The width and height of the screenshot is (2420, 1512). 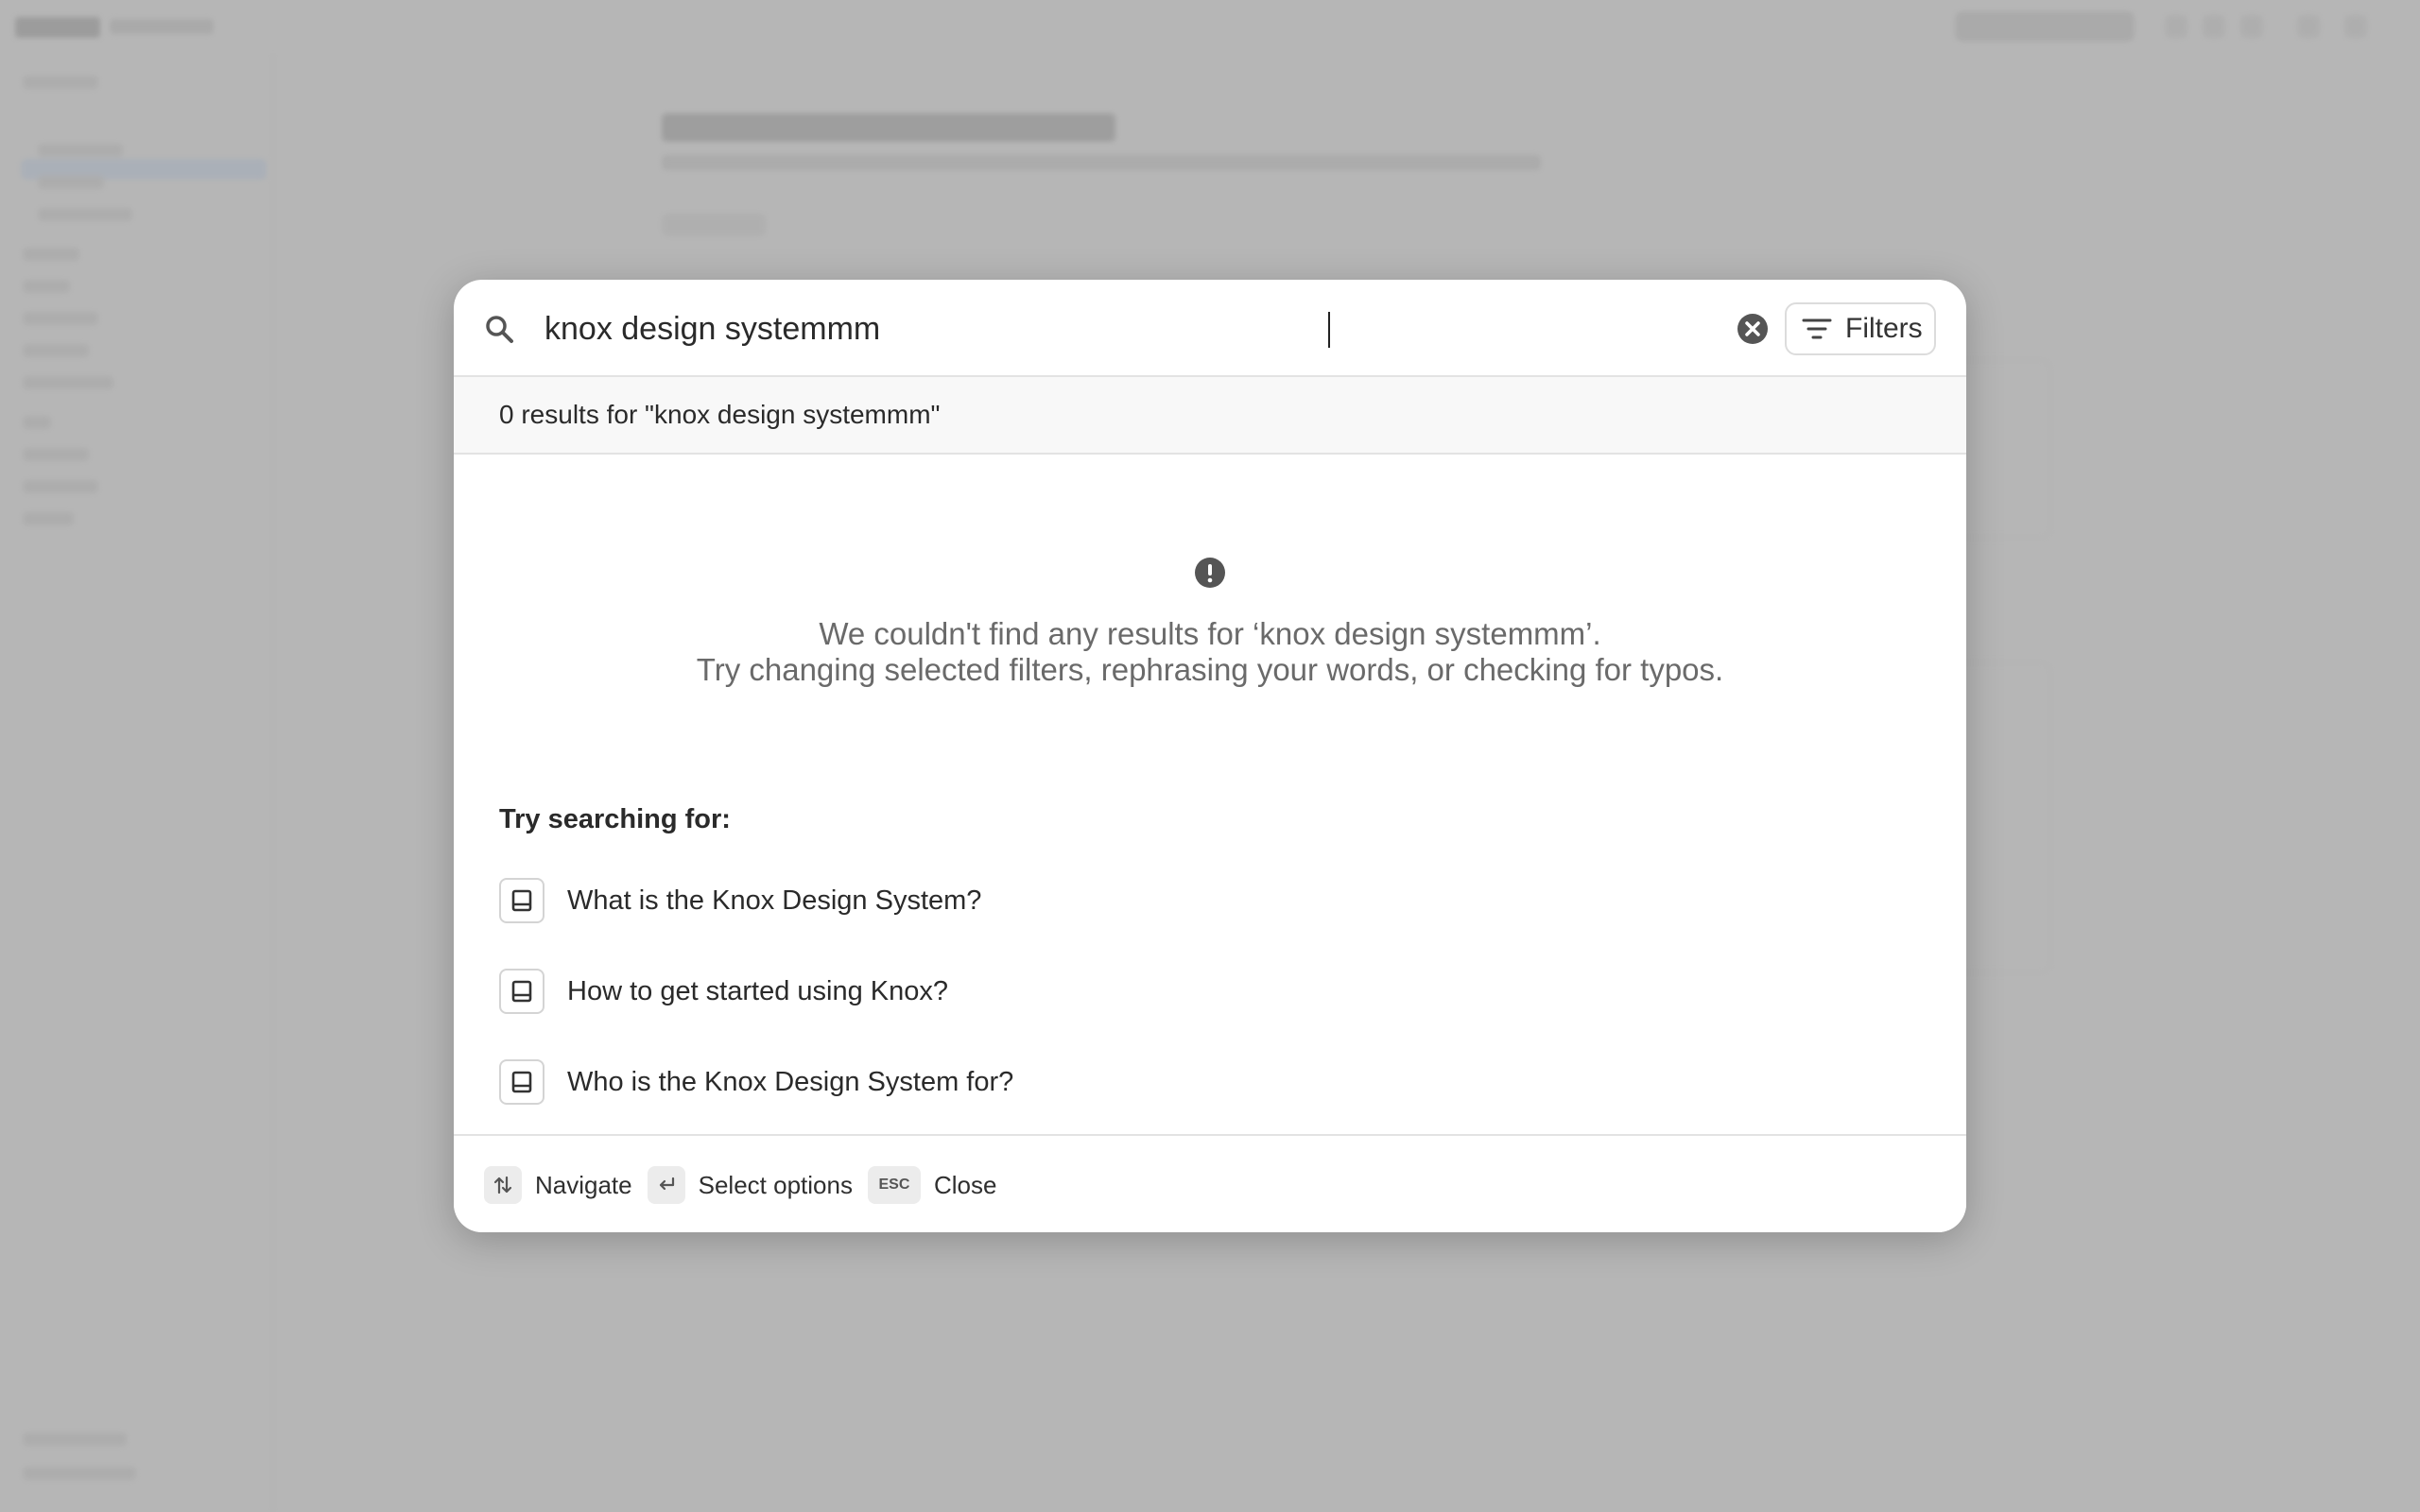 What do you see at coordinates (583, 1184) in the screenshot?
I see `navigate-hint: Navigate` at bounding box center [583, 1184].